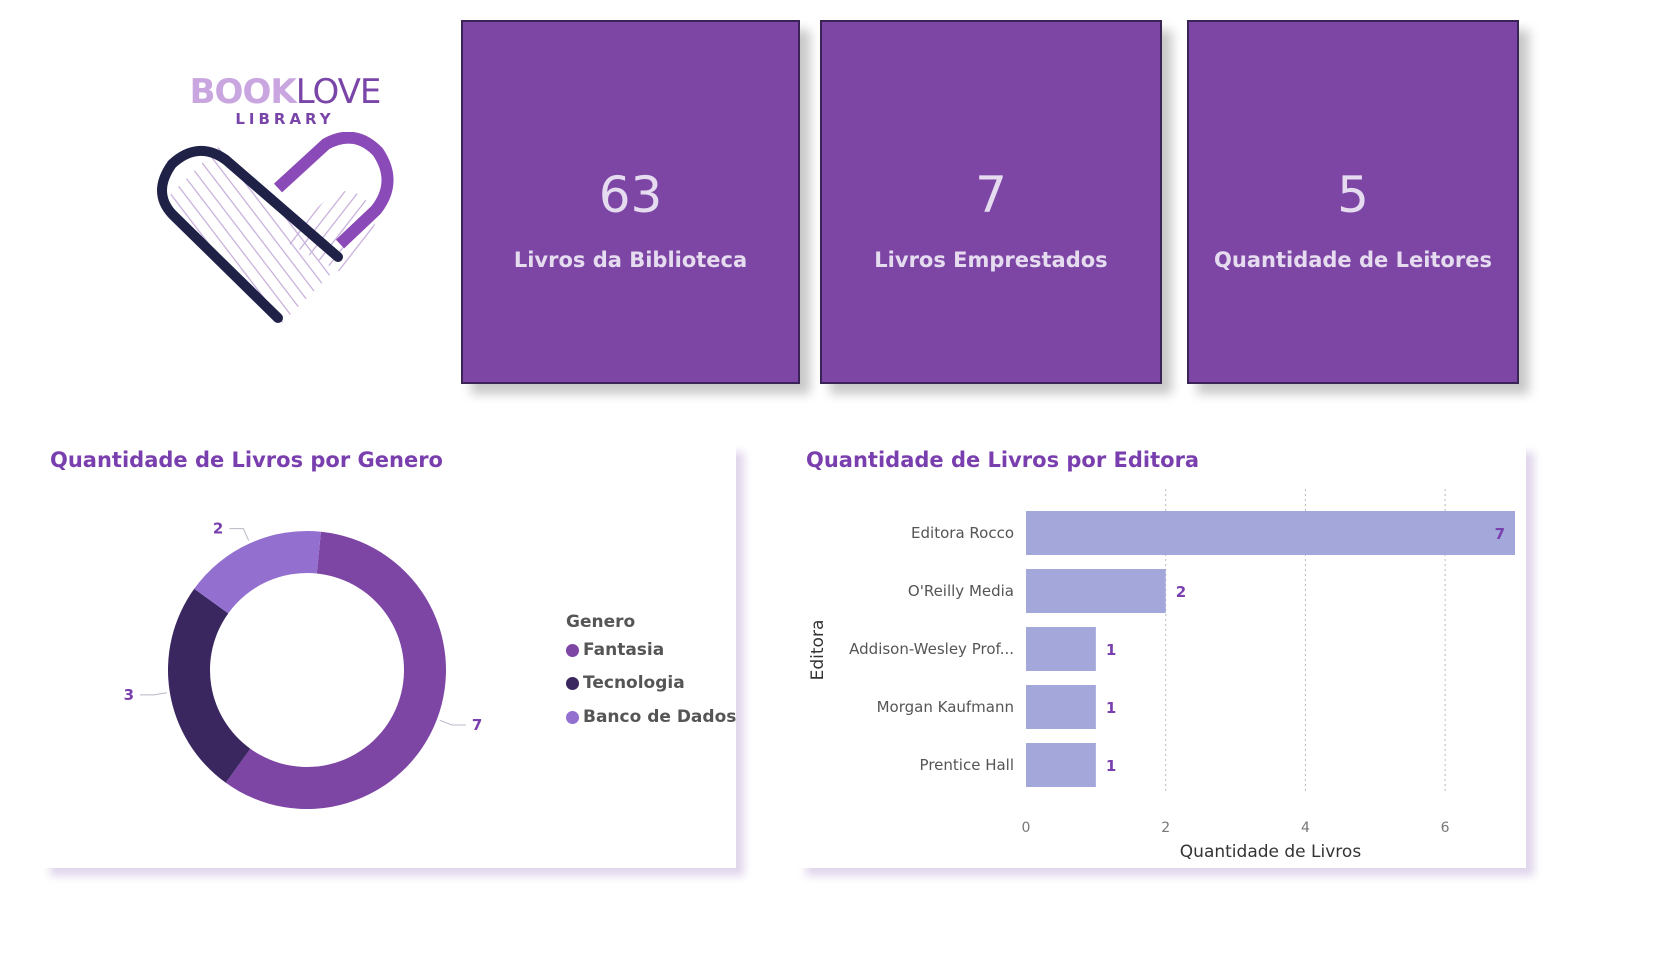 Image resolution: width=1663 pixels, height=956 pixels. Describe the element at coordinates (991, 260) in the screenshot. I see `kpi-label: Livros Emprestados` at that location.